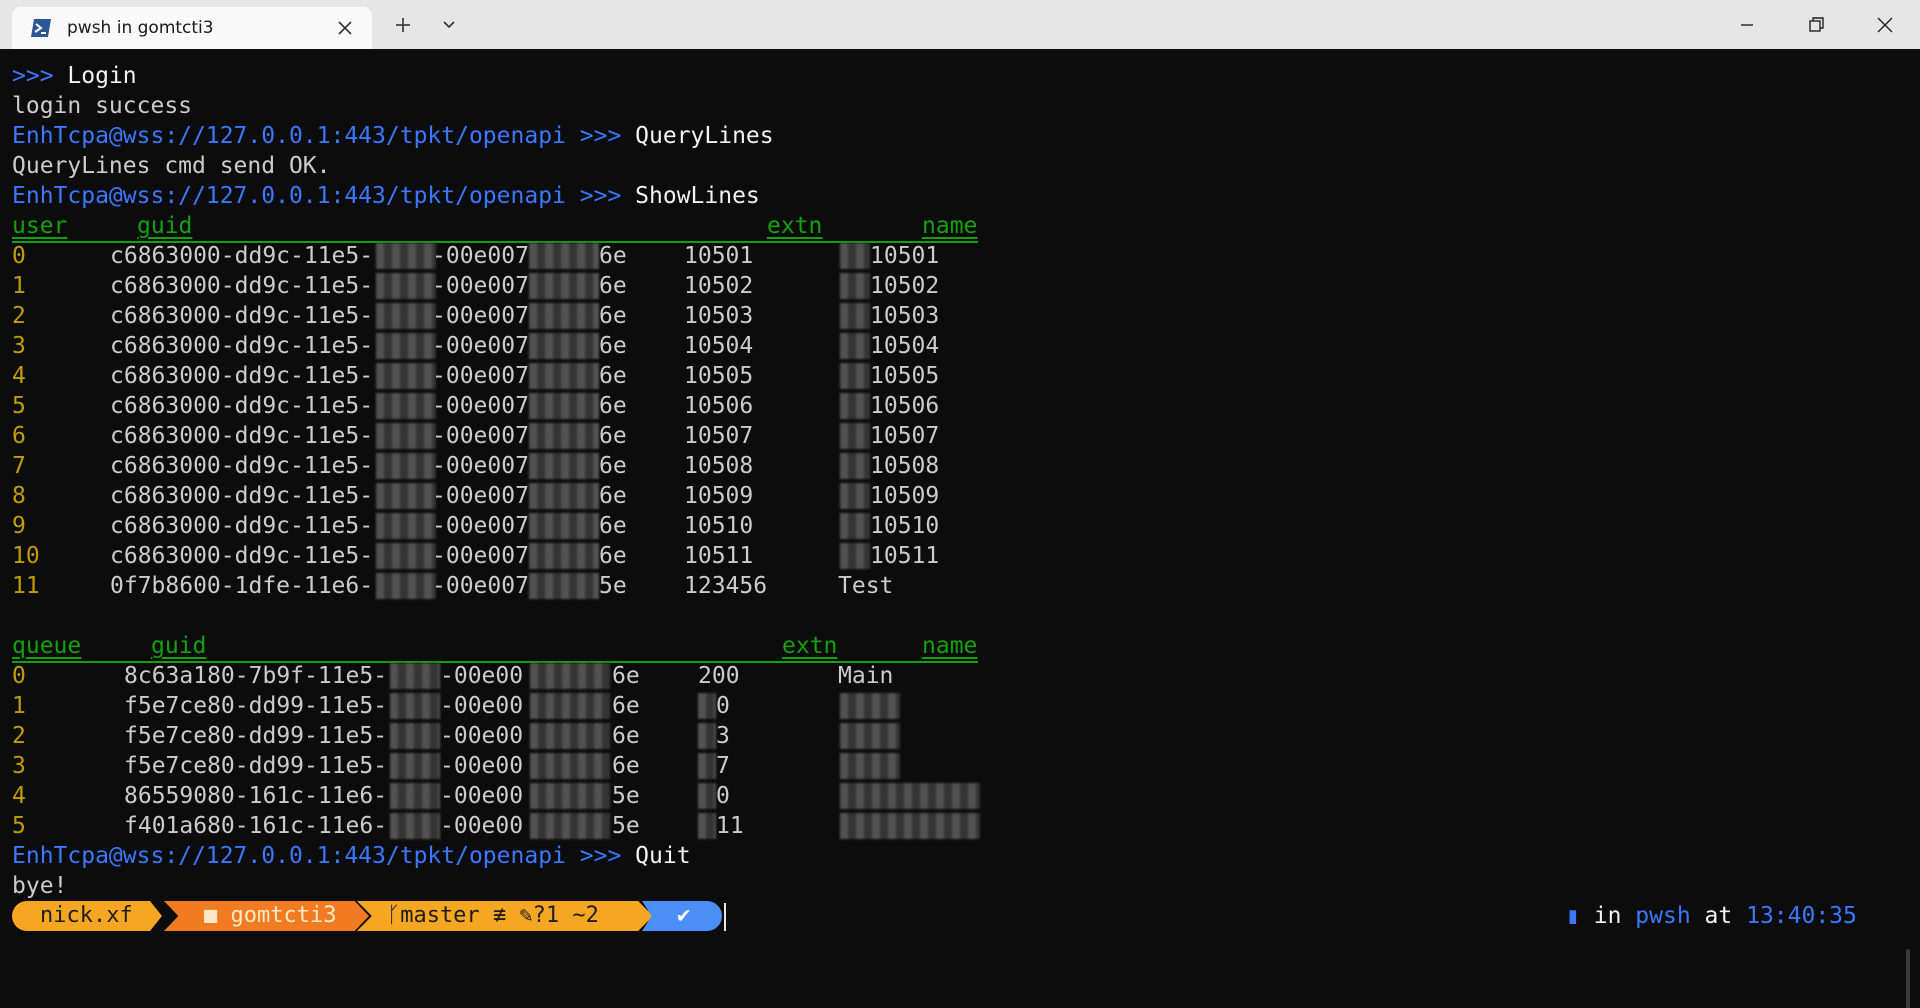 This screenshot has width=1920, height=1008. I want to click on close-window-icon, so click(1885, 25).